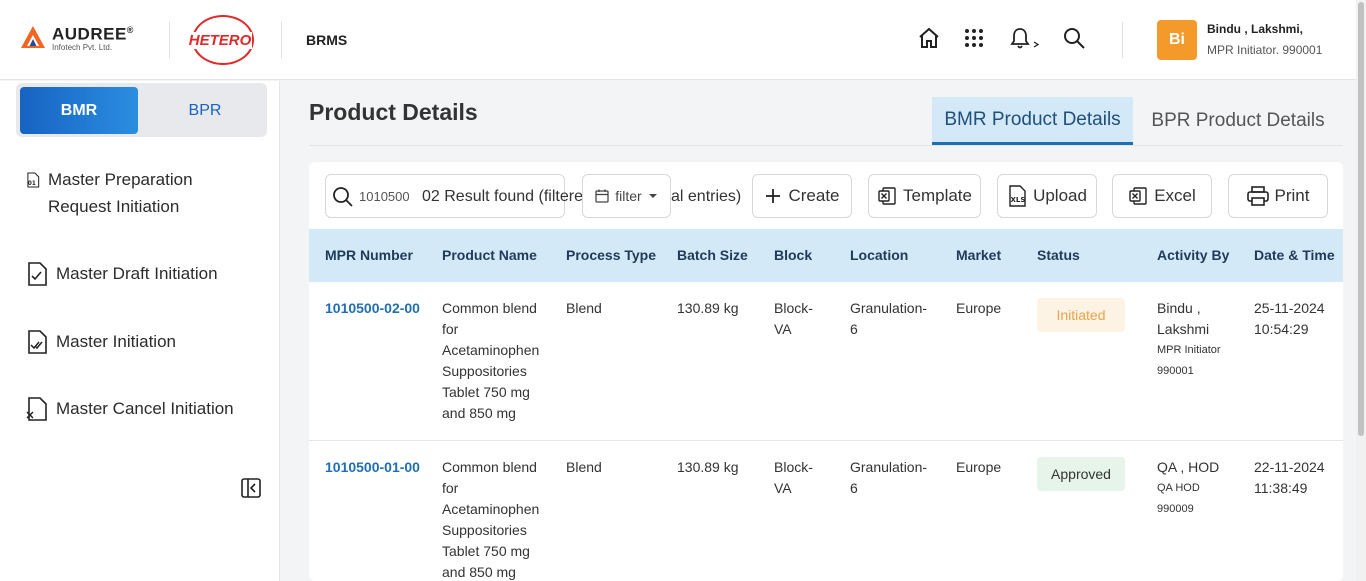 This screenshot has height=581, width=1366. Describe the element at coordinates (32, 184) in the screenshot. I see `svg-text: 01` at that location.